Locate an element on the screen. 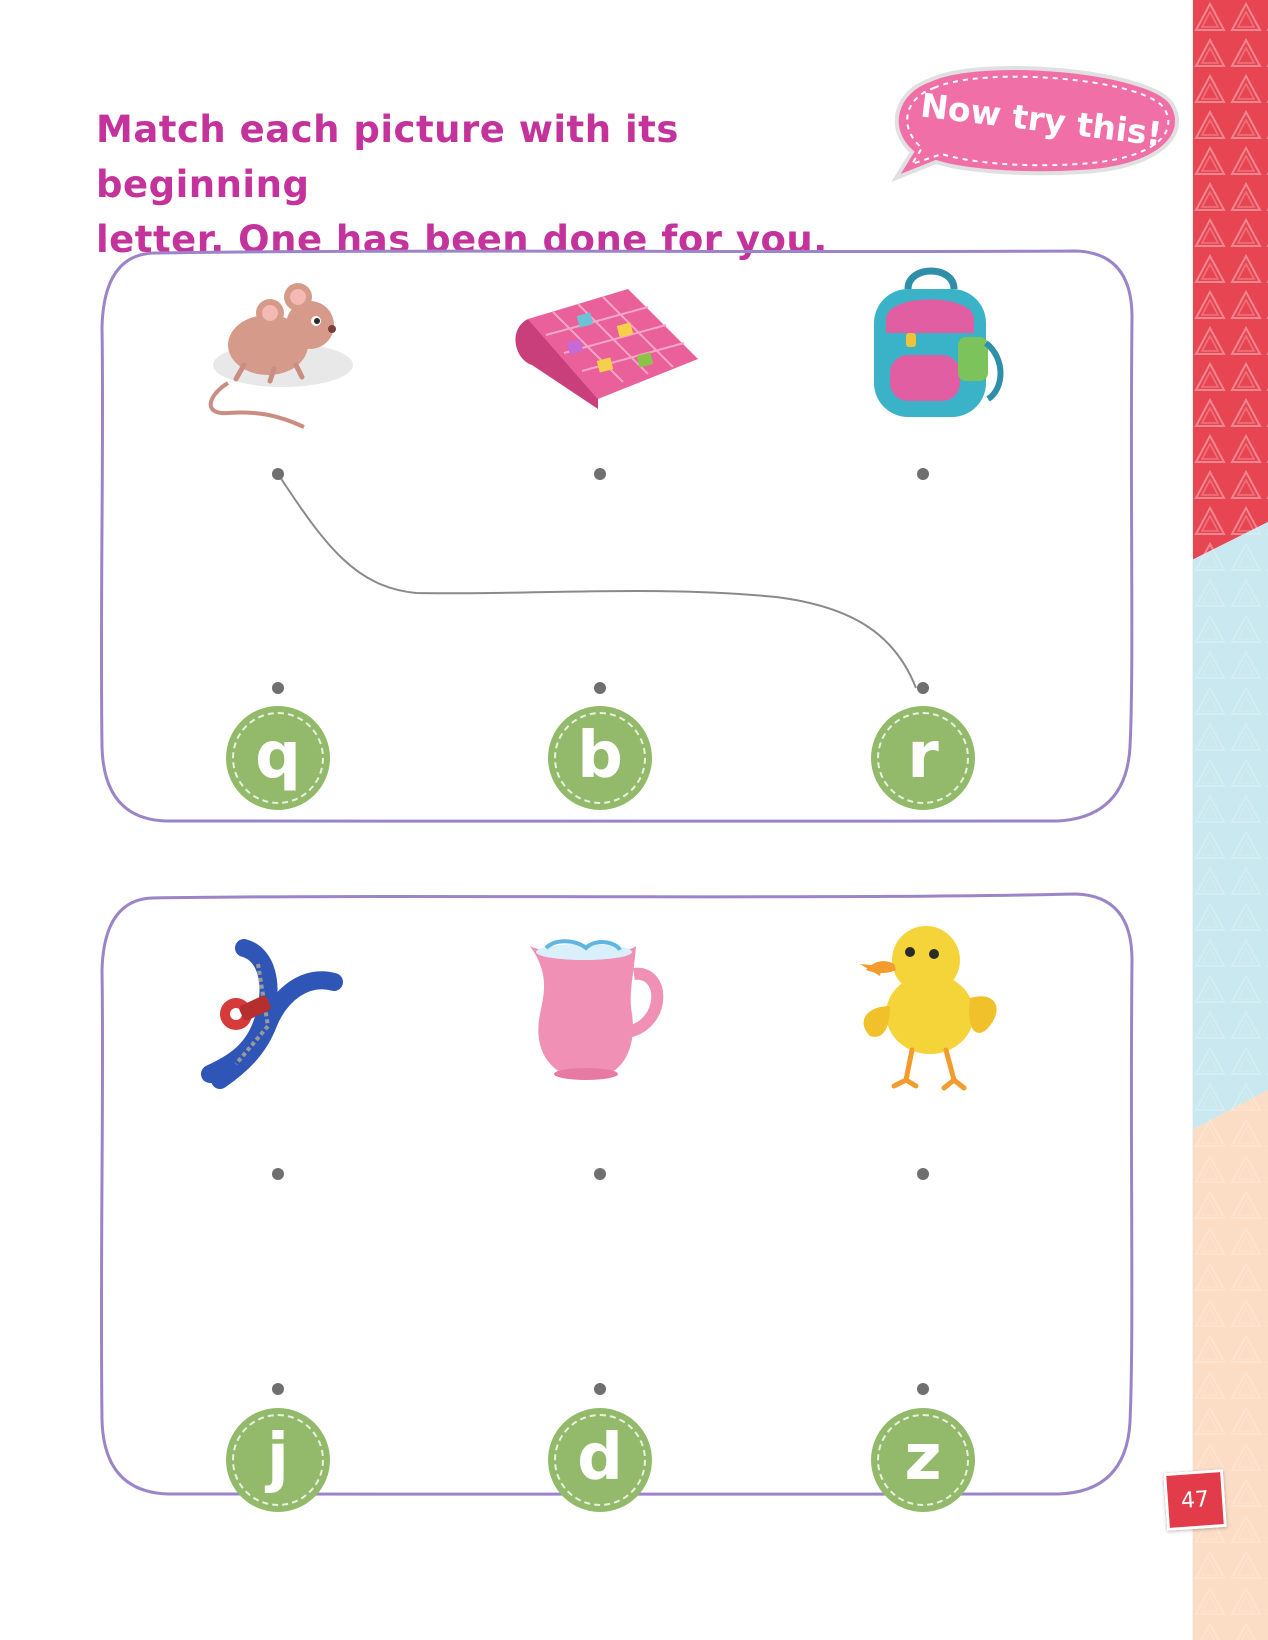  quilt-picture is located at coordinates (608, 354).